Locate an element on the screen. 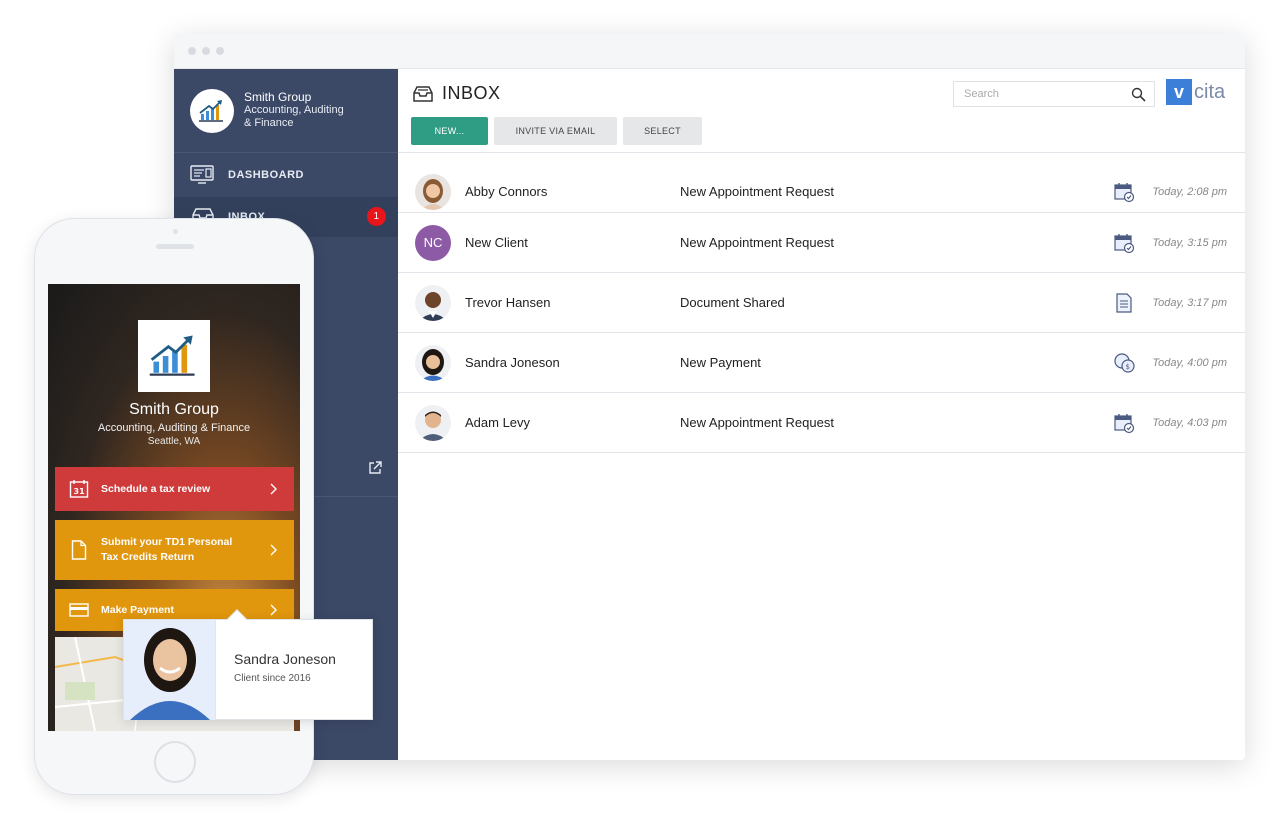 This screenshot has width=1280, height=828. schedule-tax-review-button: 31 Schedule a tax review is located at coordinates (174, 489).